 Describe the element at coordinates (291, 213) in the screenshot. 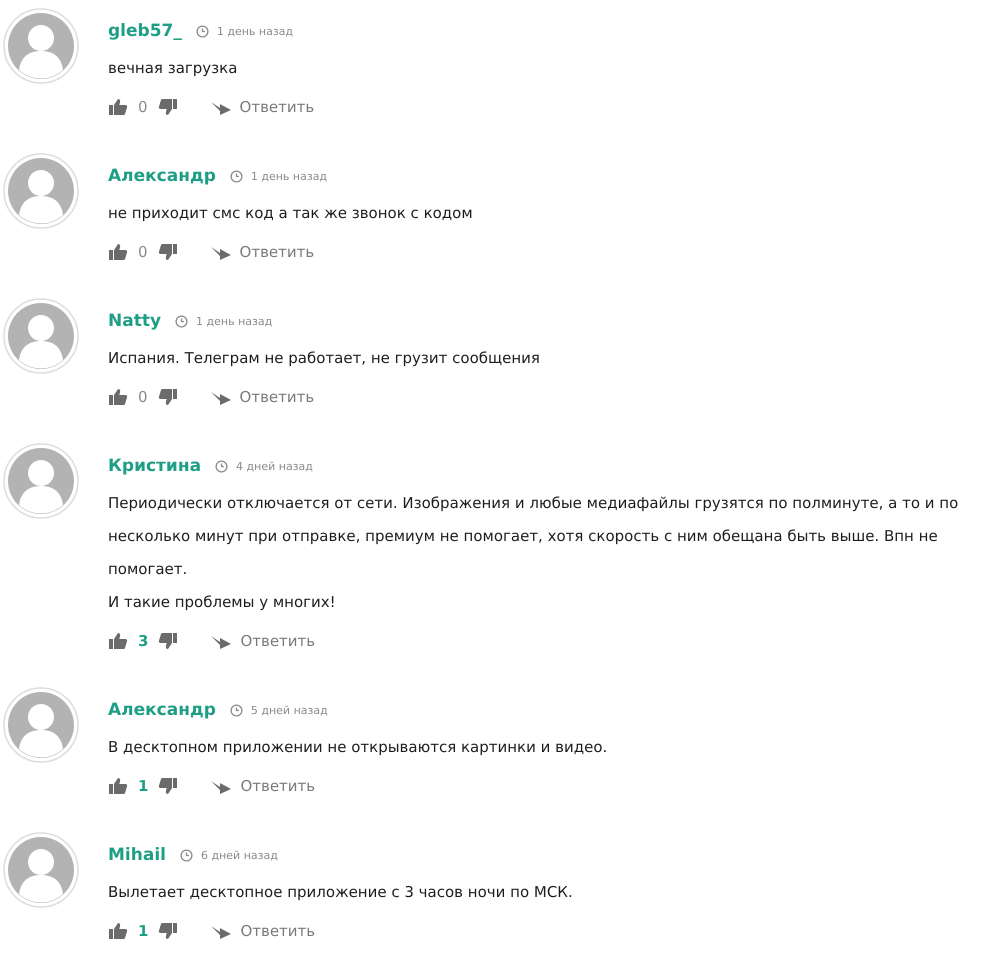

I see `comment-text: не приходит смс код а так же звонок с кодом` at that location.